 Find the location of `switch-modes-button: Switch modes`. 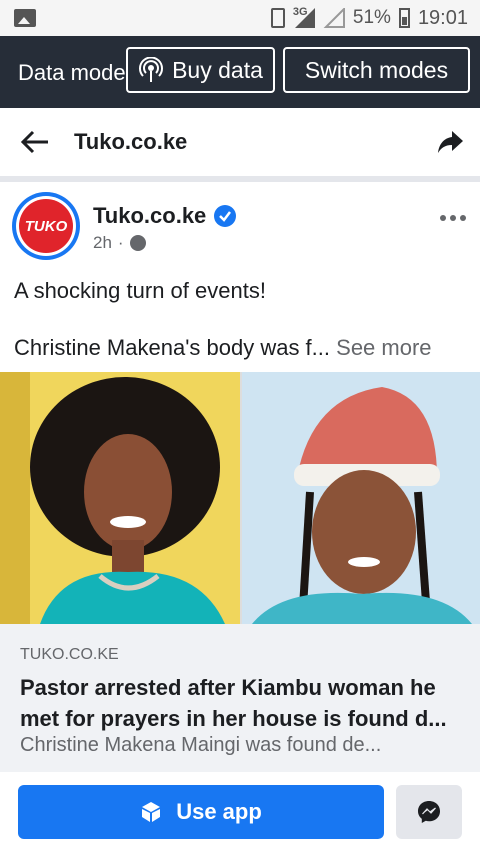

switch-modes-button: Switch modes is located at coordinates (376, 70).